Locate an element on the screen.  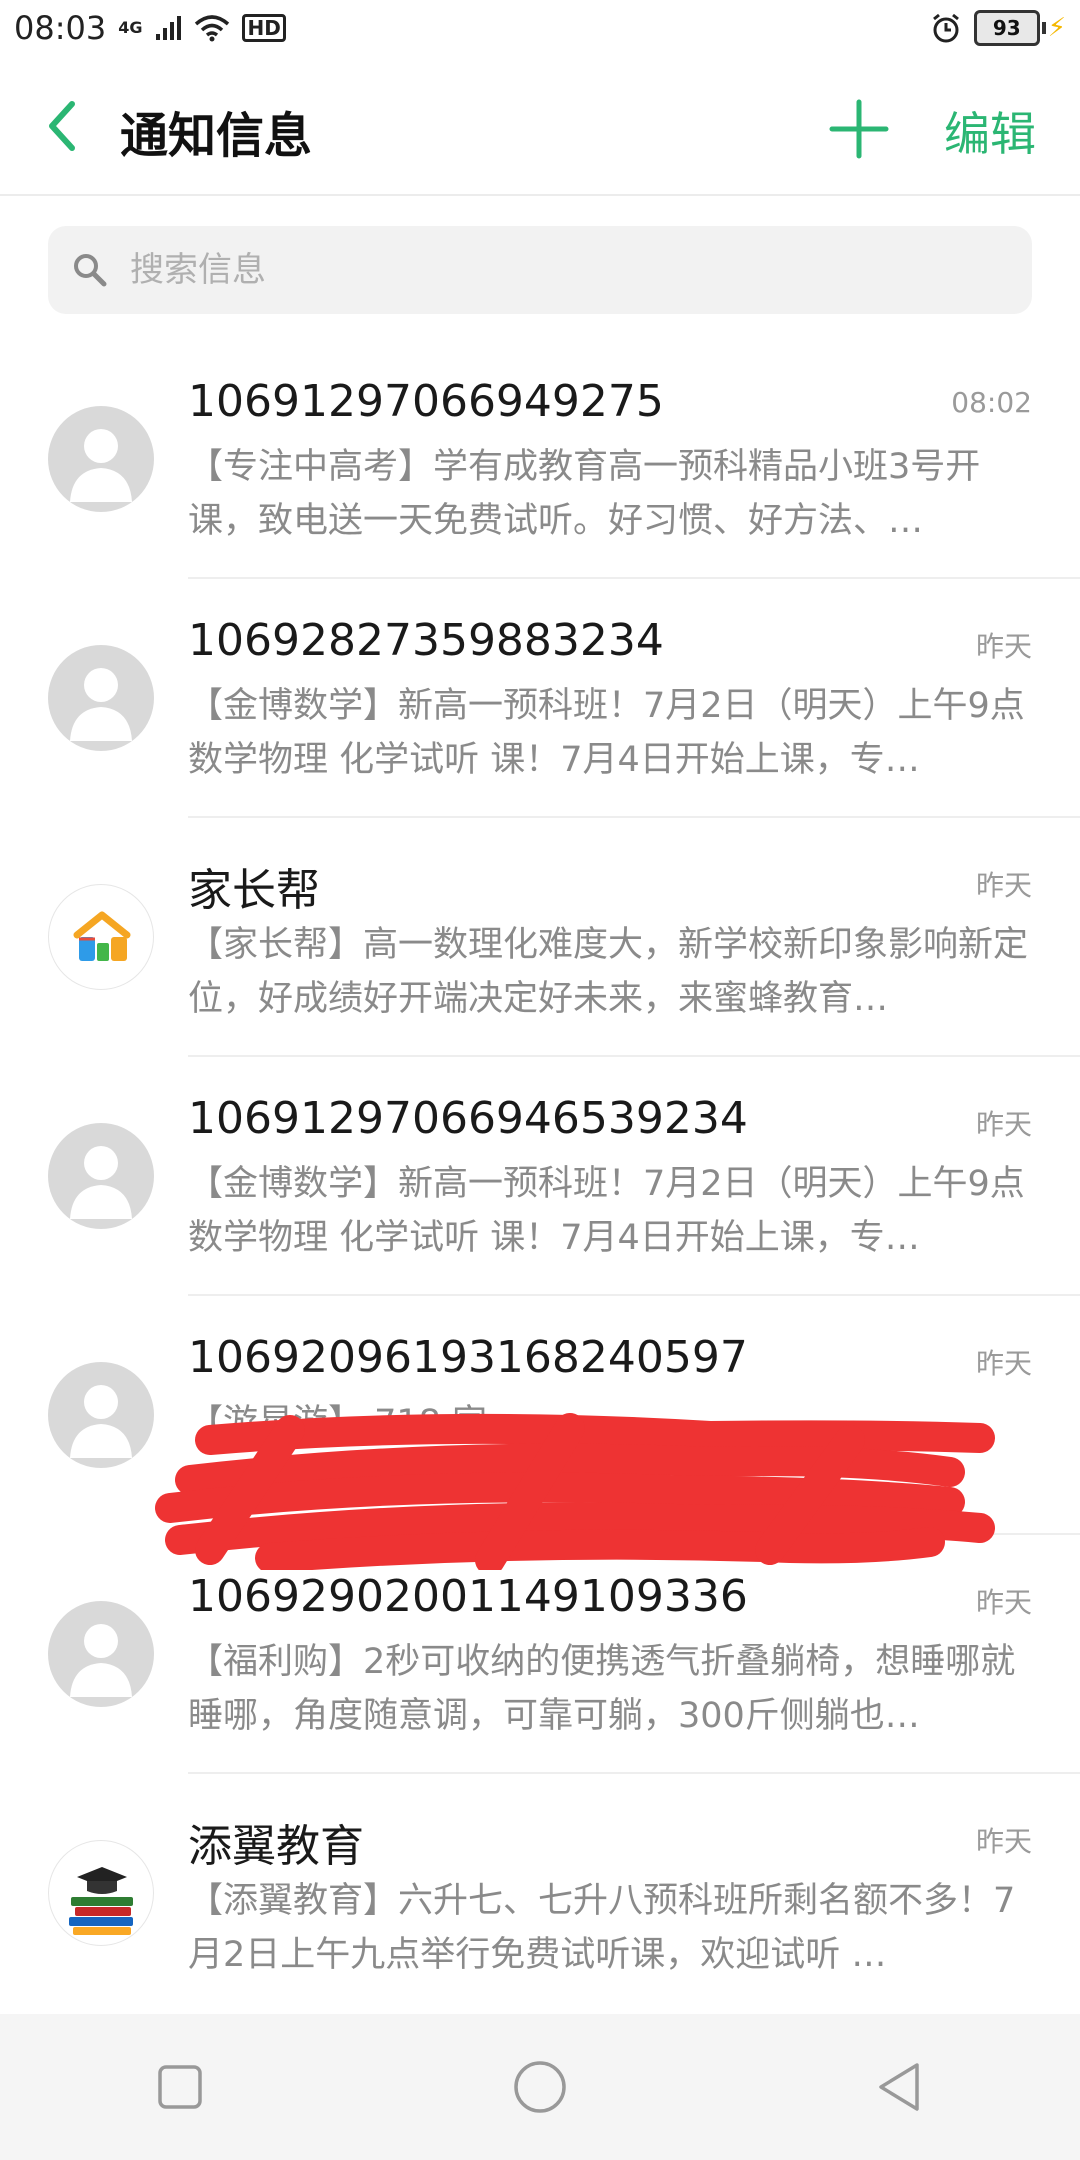
message-sender: 添翼教育 is located at coordinates (276, 1846).